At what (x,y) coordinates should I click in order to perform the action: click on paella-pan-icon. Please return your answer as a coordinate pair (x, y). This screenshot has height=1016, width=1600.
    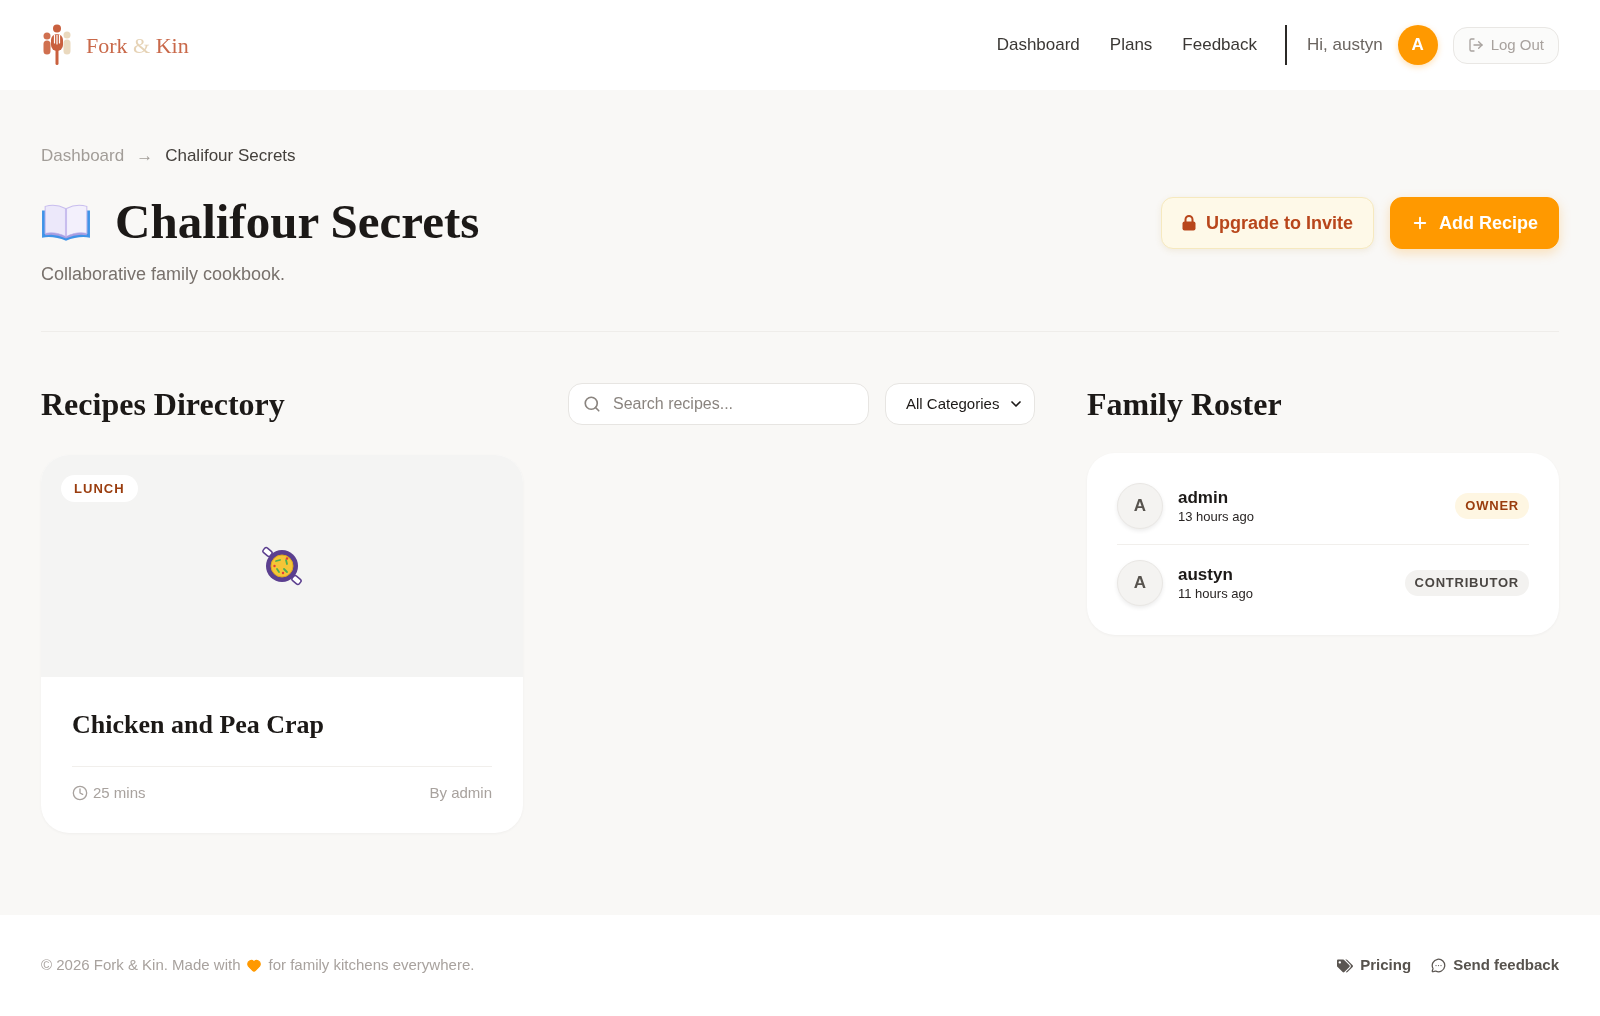
    Looking at the image, I should click on (282, 566).